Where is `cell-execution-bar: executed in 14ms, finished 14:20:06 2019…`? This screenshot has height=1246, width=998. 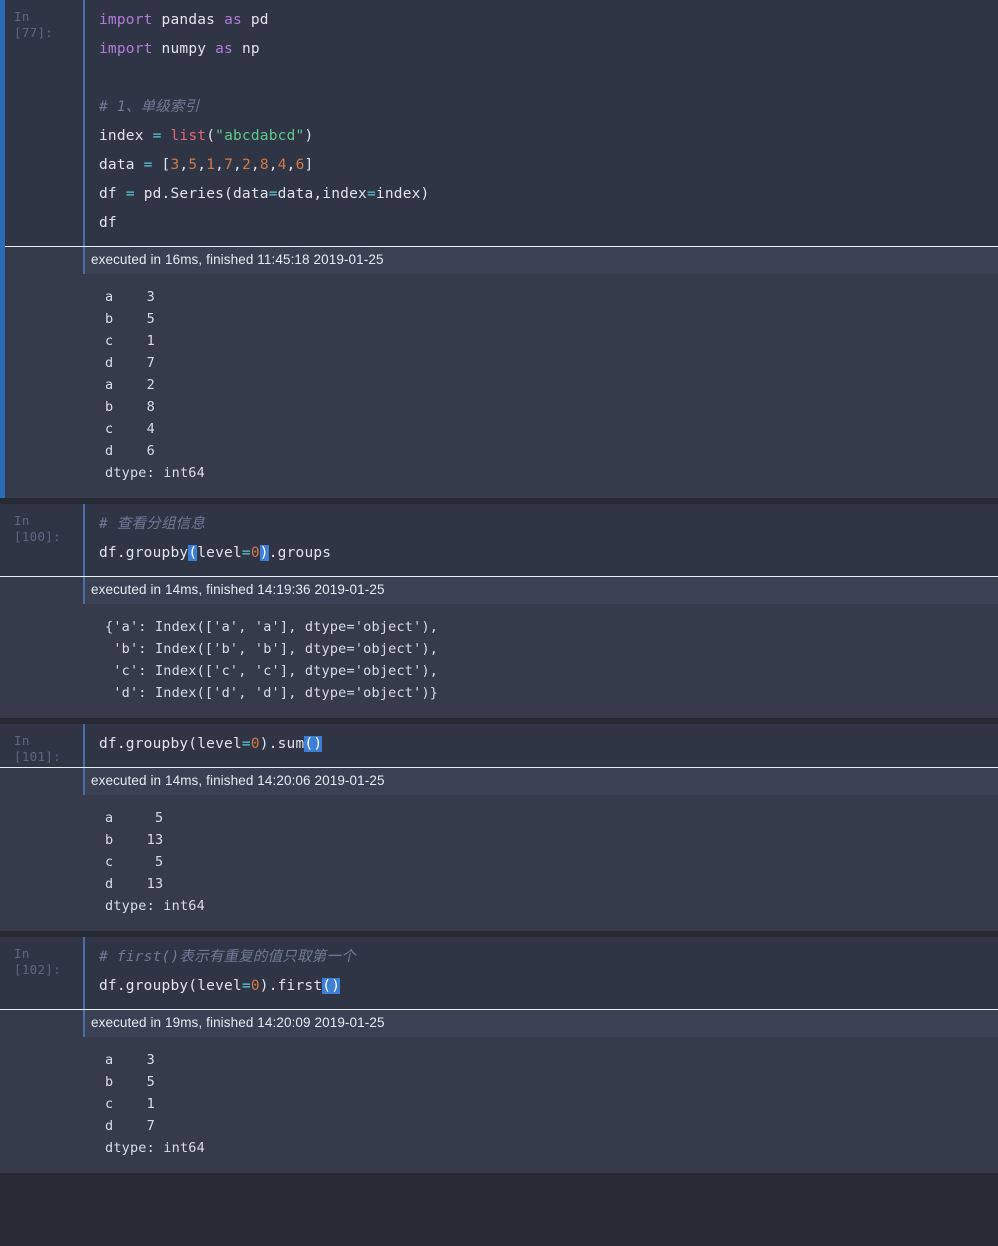
cell-execution-bar: executed in 14ms, finished 14:20:06 2019… is located at coordinates (499, 781).